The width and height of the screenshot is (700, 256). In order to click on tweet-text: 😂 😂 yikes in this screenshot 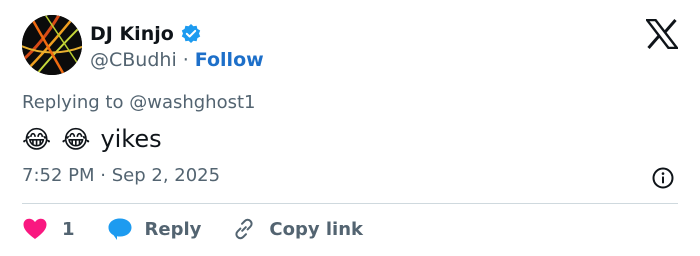, I will do `click(92, 139)`.